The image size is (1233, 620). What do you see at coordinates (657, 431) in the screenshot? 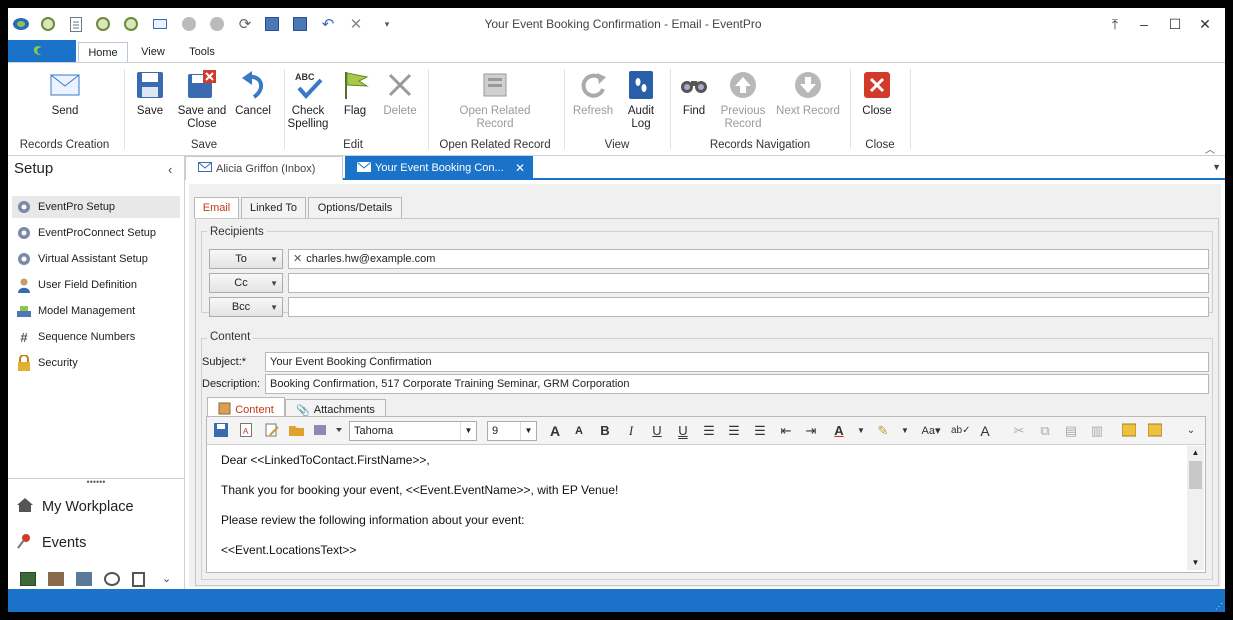
I see `underline-icon: U` at bounding box center [657, 431].